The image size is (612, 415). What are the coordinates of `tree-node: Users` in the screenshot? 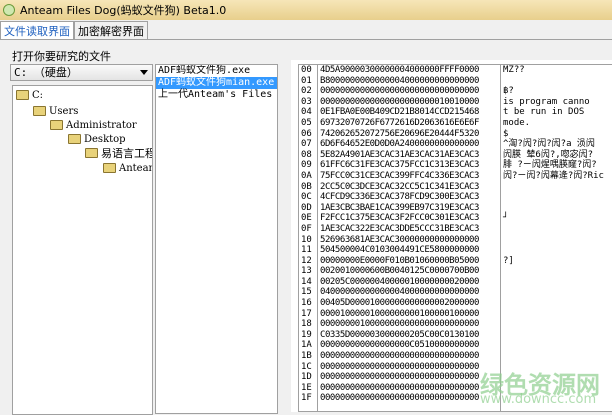 It's located at (55, 111).